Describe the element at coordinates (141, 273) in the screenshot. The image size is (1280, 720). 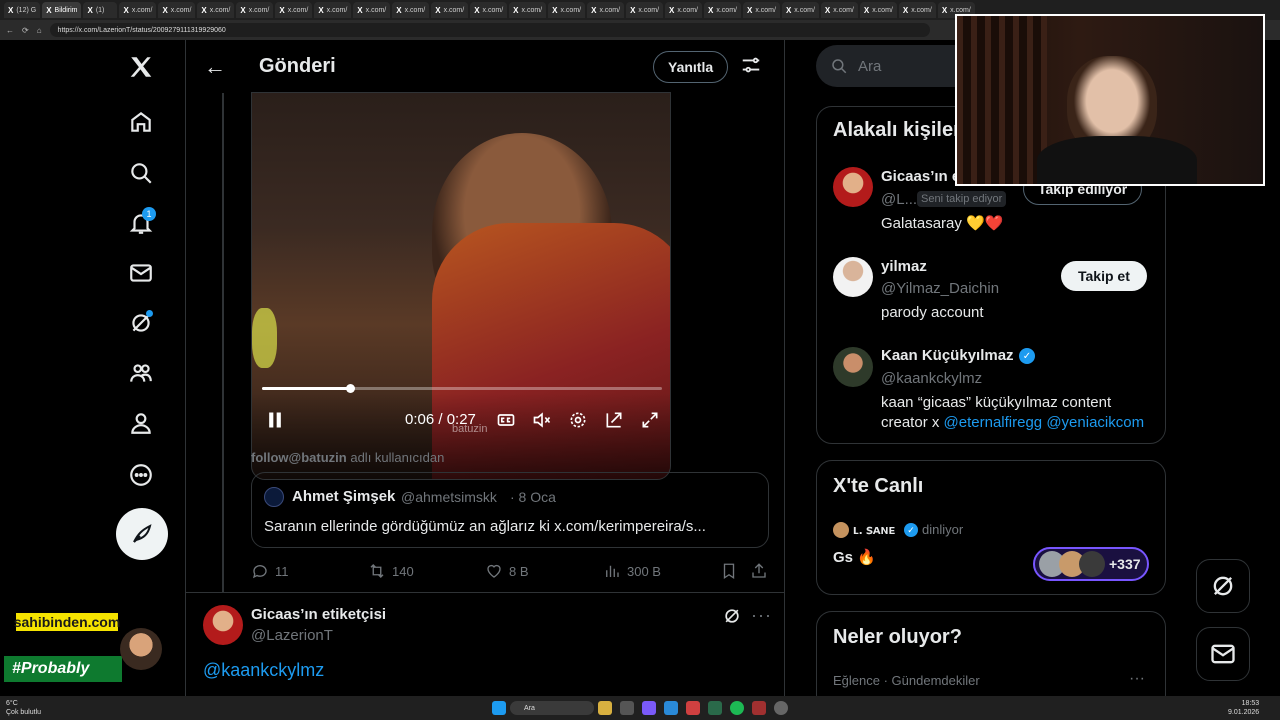
I see `messages-mail-icon` at that location.